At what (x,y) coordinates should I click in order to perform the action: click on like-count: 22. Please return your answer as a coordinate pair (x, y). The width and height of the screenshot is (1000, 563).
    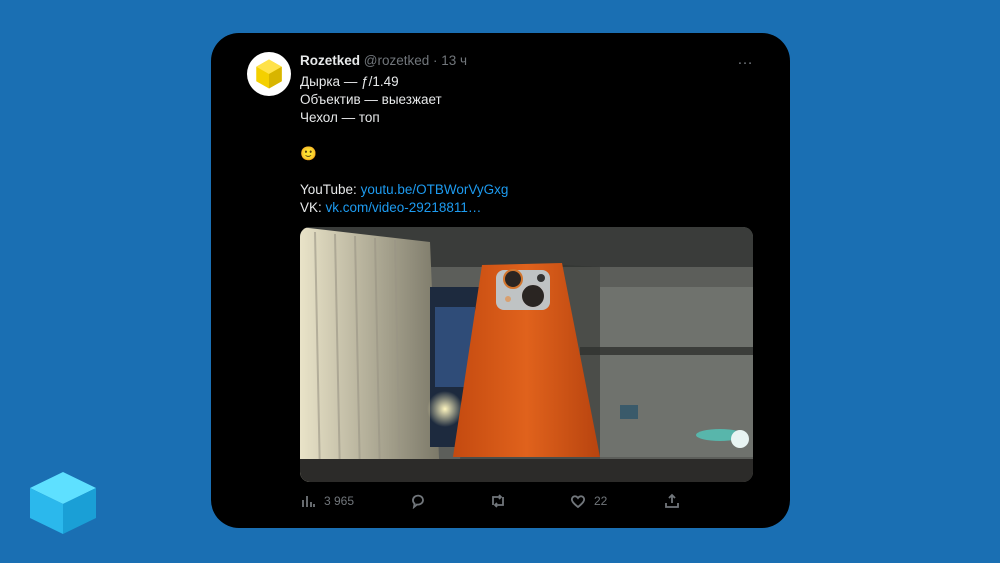
    Looking at the image, I should click on (601, 501).